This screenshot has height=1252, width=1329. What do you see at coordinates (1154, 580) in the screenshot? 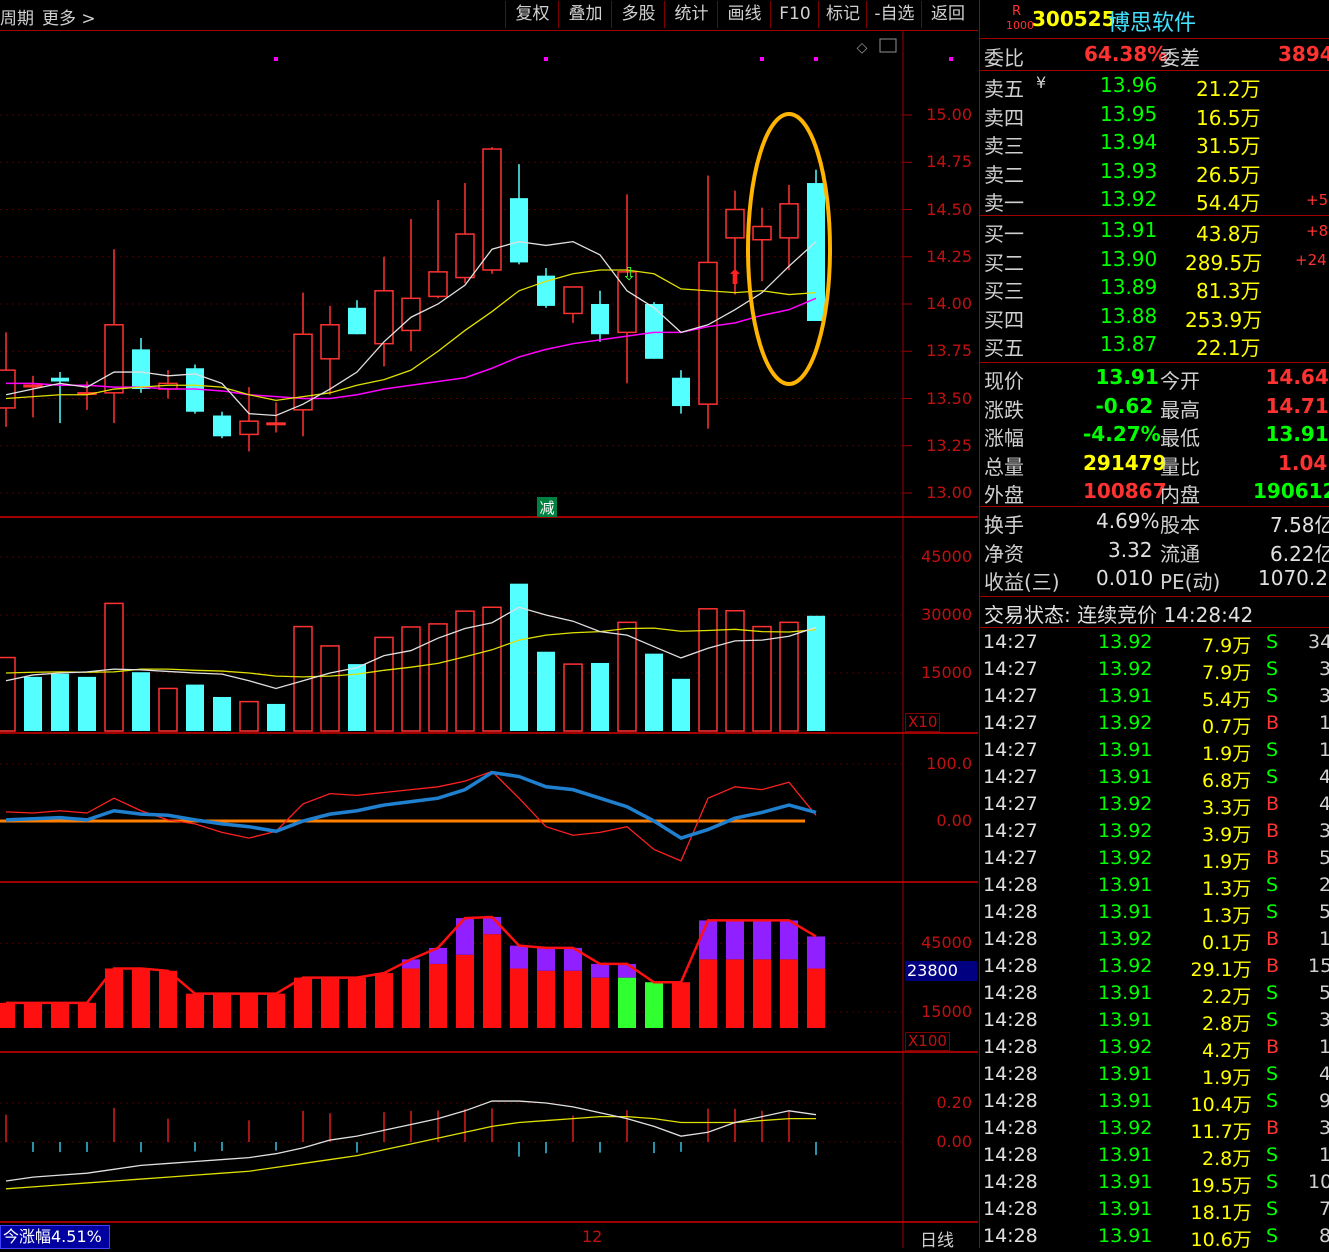
I see `fundamental-row: 收益(三) 0.010 PE(动) 1070.2` at bounding box center [1154, 580].